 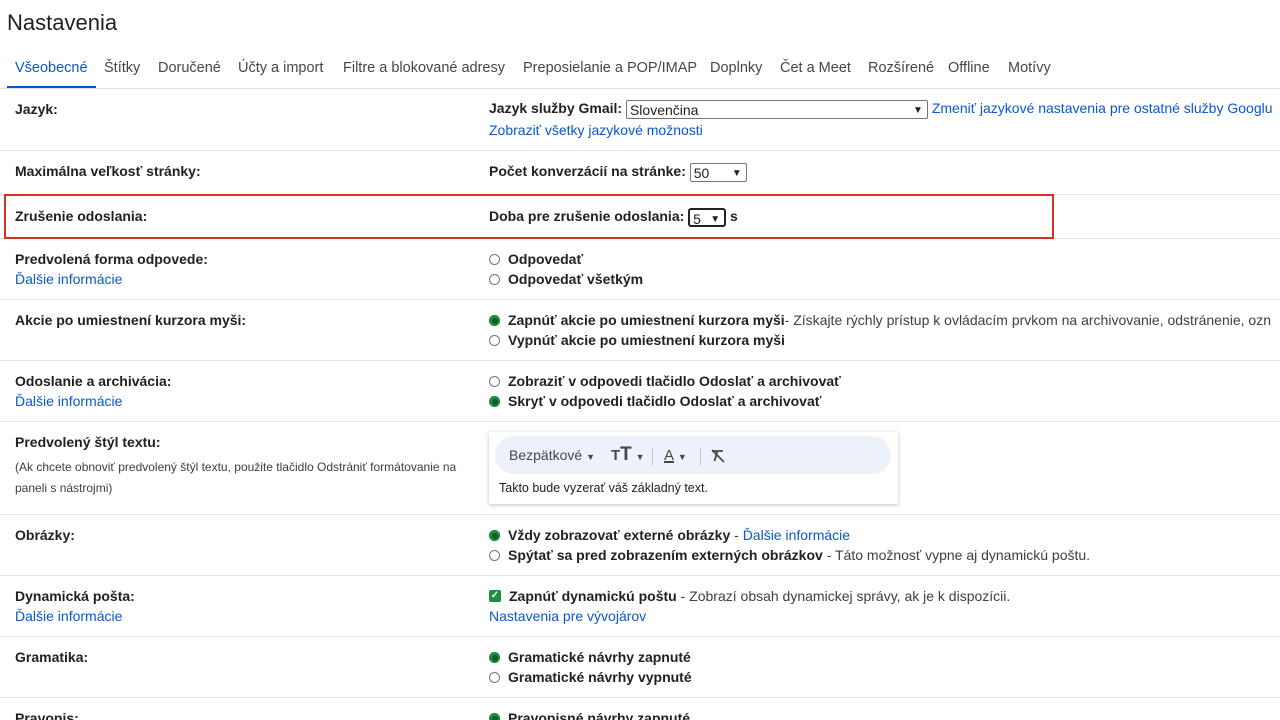 What do you see at coordinates (108, 171) in the screenshot?
I see `page-size-label: Maximálna veľkosť stránky:` at bounding box center [108, 171].